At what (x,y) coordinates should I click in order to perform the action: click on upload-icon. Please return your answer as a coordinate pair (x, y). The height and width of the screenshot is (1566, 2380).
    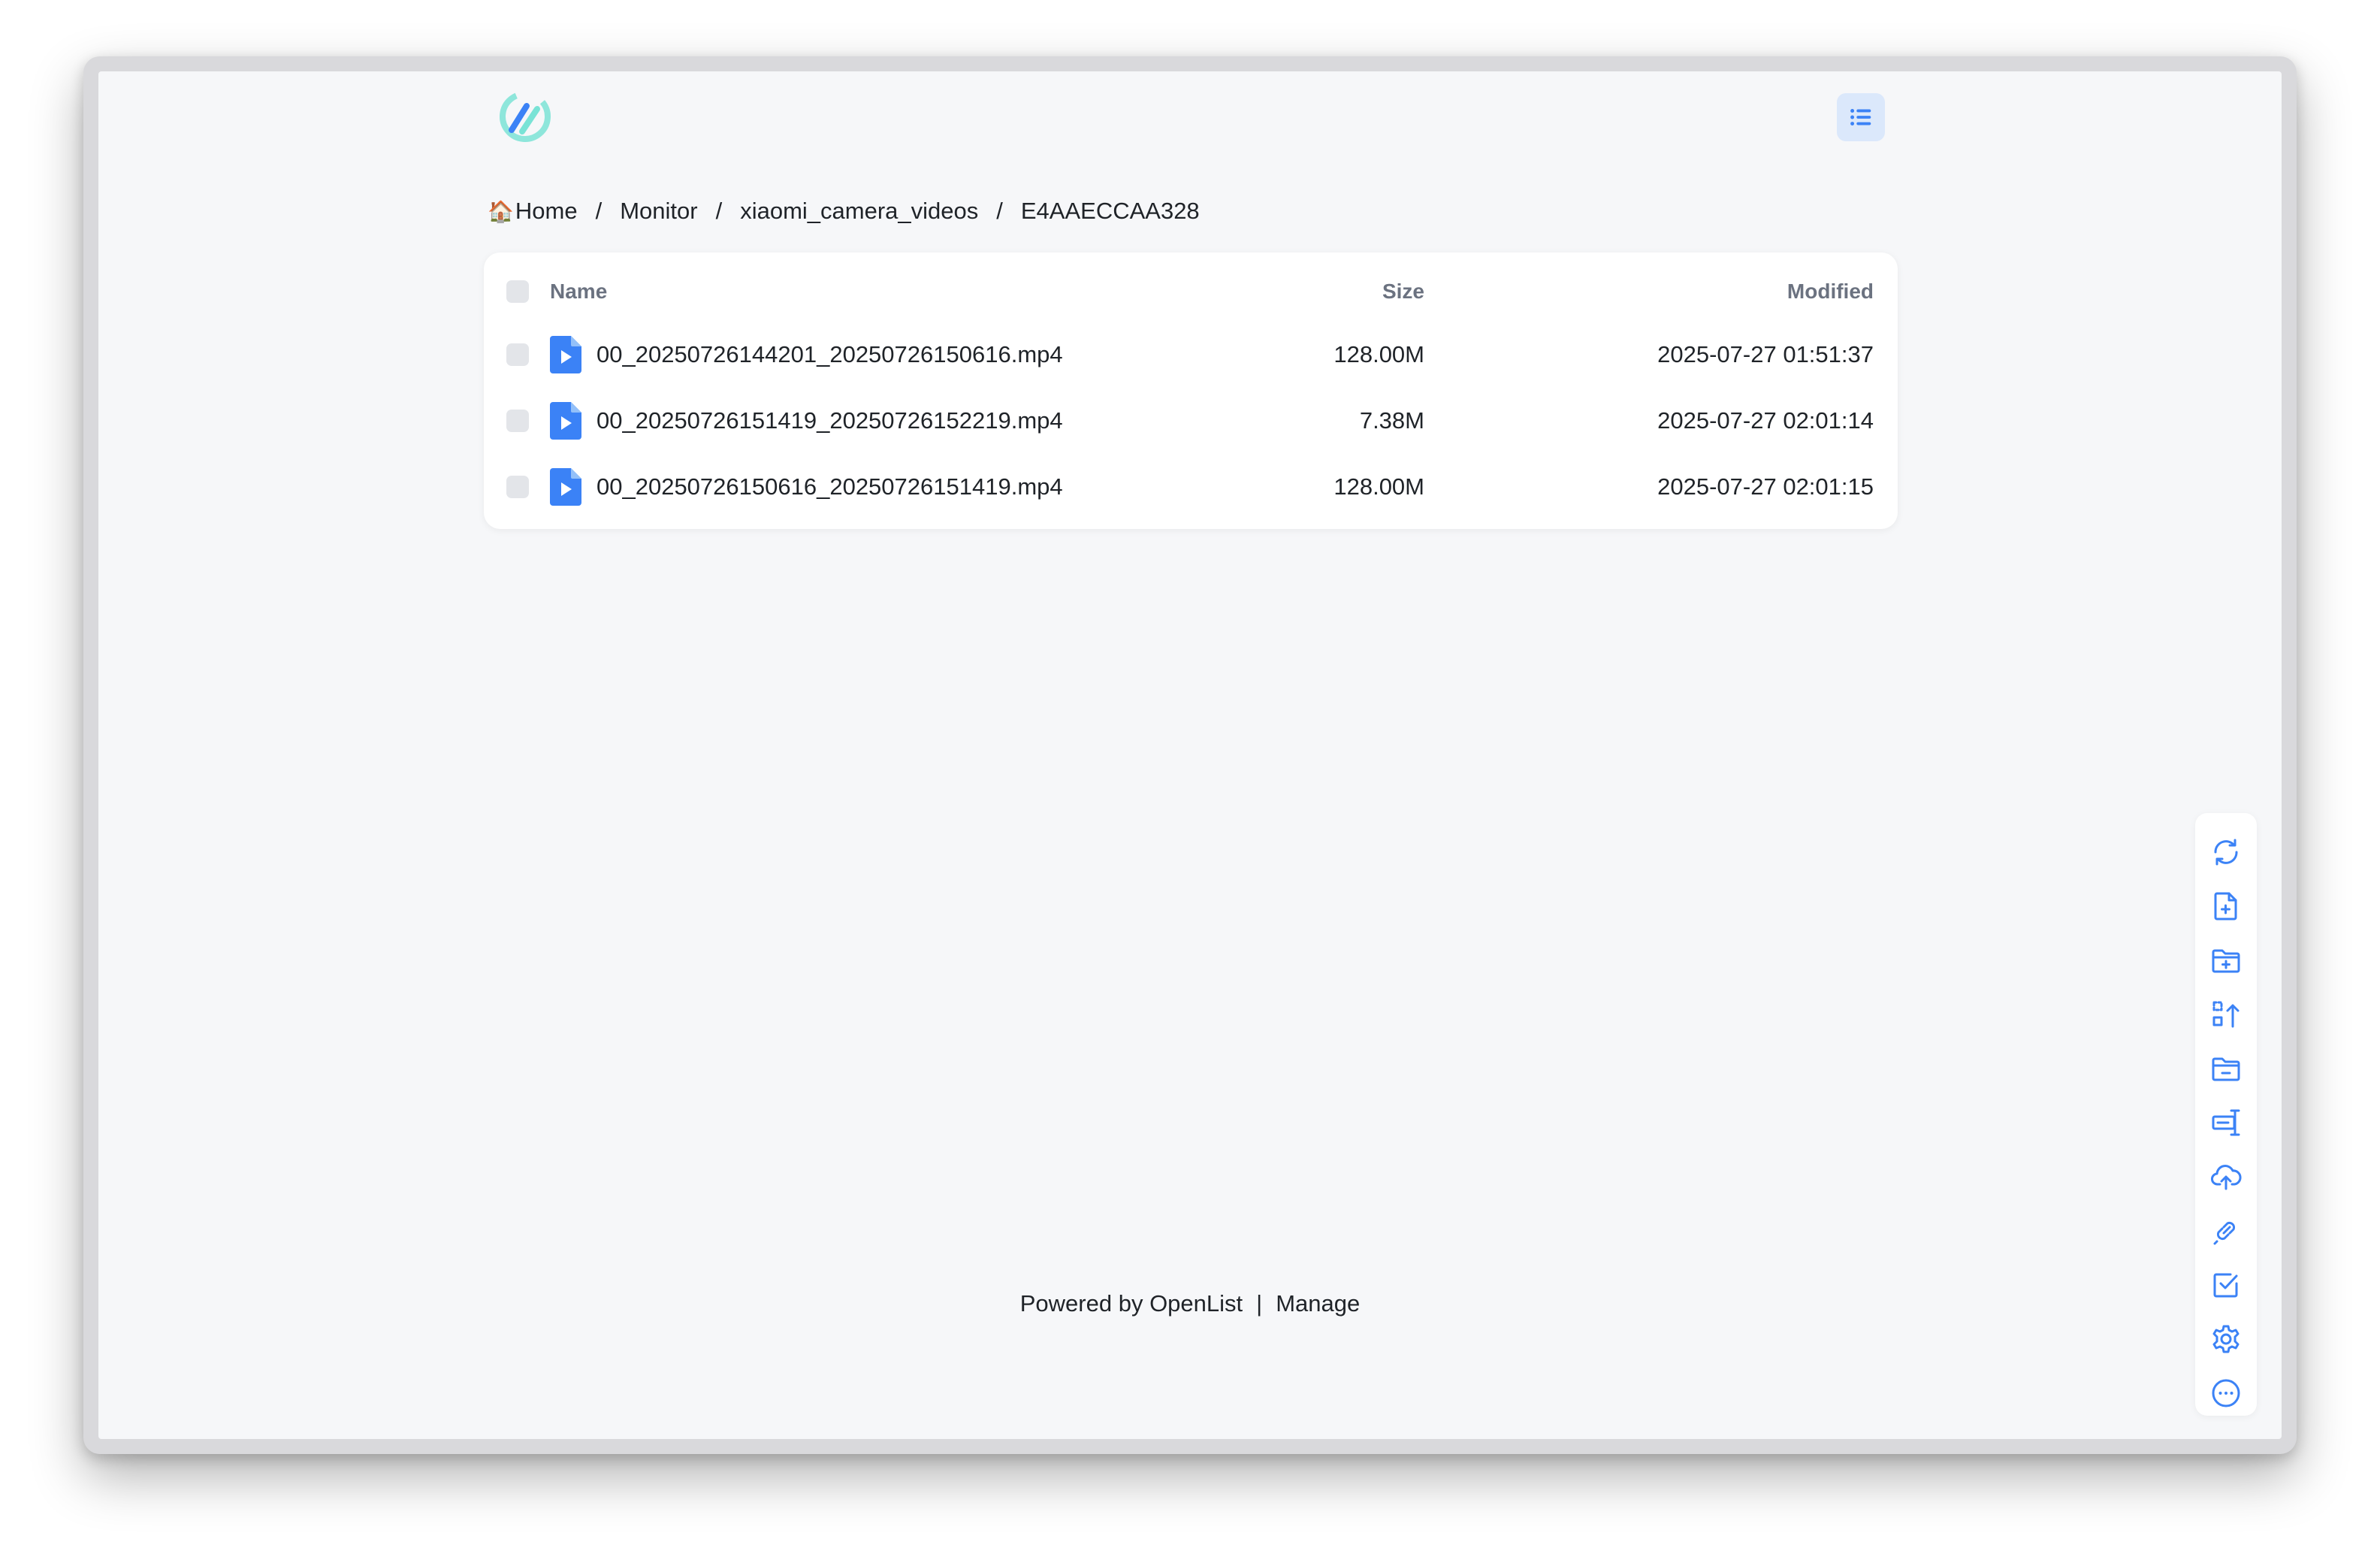
    Looking at the image, I should click on (2226, 1177).